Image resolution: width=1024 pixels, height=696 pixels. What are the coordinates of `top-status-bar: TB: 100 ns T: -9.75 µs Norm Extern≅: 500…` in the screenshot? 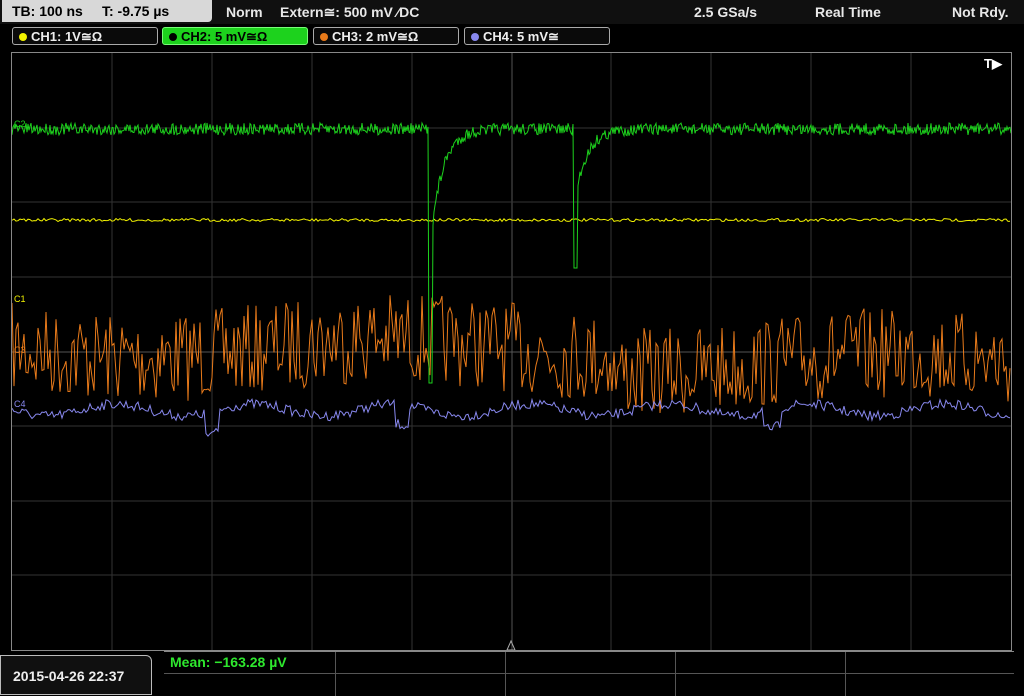 It's located at (512, 12).